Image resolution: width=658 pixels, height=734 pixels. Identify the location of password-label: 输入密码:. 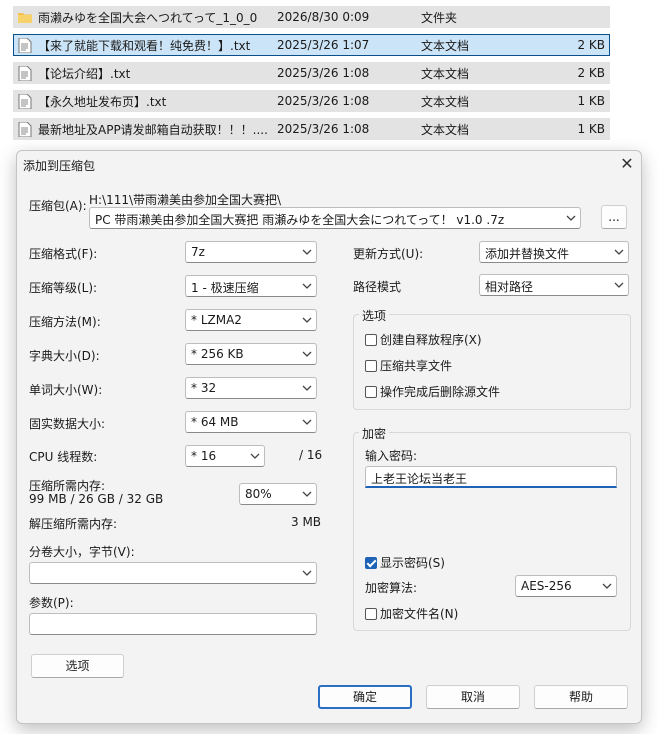
(391, 456).